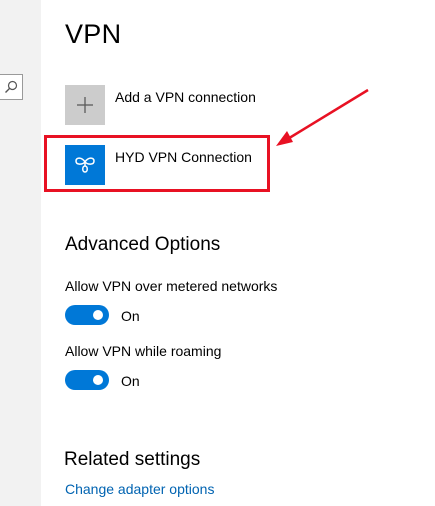  What do you see at coordinates (143, 244) in the screenshot?
I see `advanced-options-heading: Advanced Options` at bounding box center [143, 244].